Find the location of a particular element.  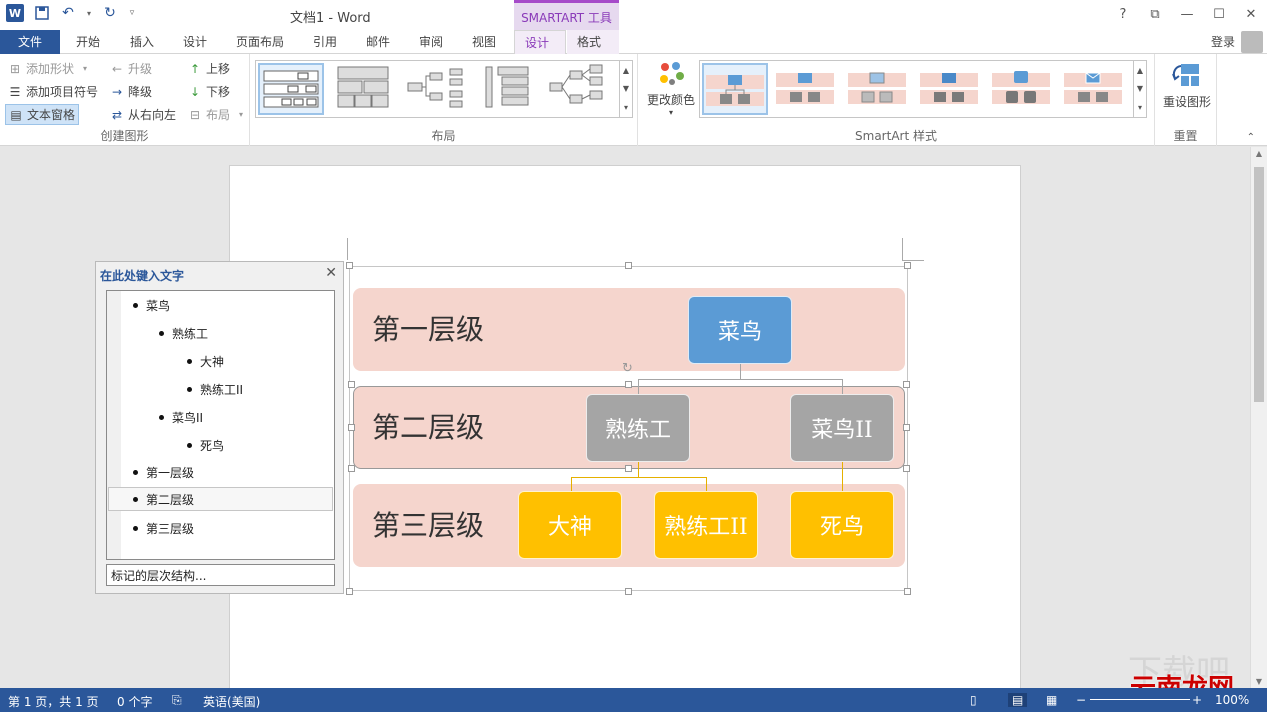

layouts-gallery-scroll: ▲ ▼ ▾ is located at coordinates (625, 89).